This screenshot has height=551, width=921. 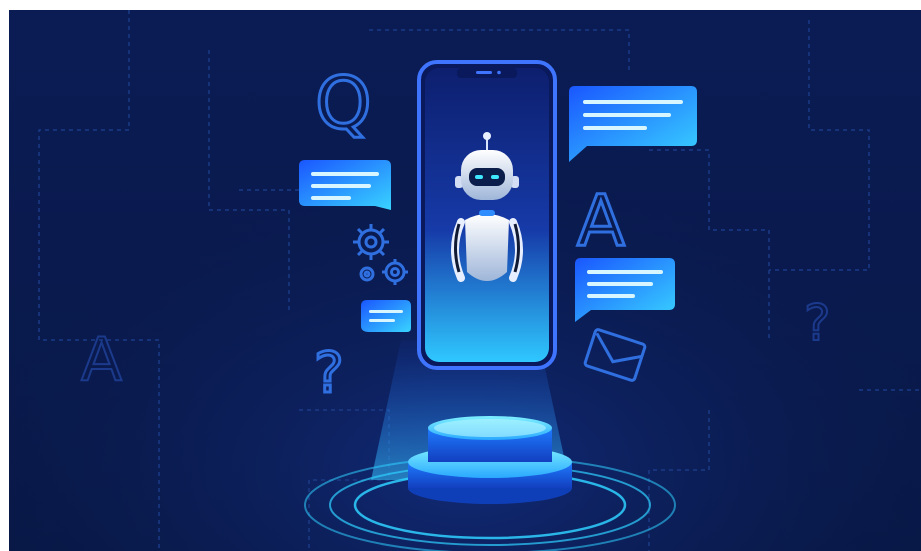 I want to click on letter-q-icon: Q, so click(x=343, y=103).